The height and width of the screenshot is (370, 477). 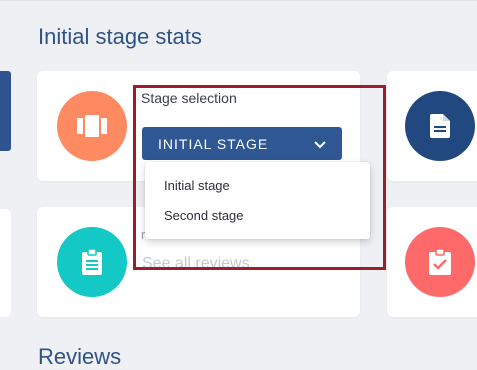 I want to click on stage-select-button: INITIAL STAGE, so click(x=242, y=143).